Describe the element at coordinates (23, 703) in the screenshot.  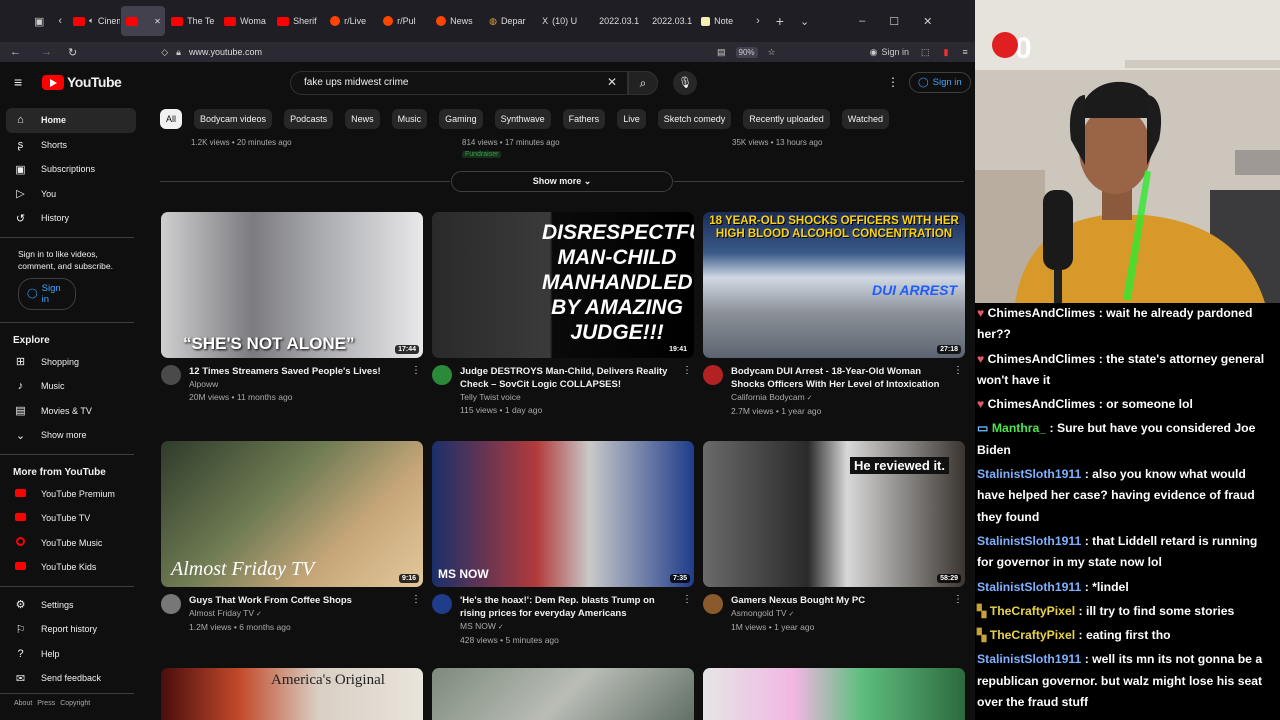
I see `footer-link: About` at that location.